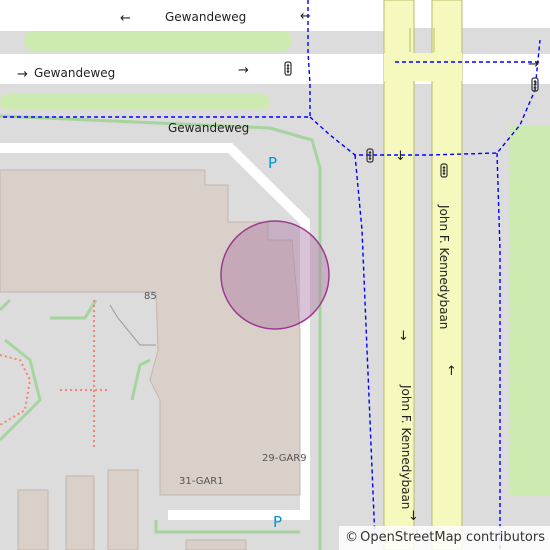 The height and width of the screenshot is (550, 550). What do you see at coordinates (352, 537) in the screenshot?
I see `copyright-symbol: ©` at bounding box center [352, 537].